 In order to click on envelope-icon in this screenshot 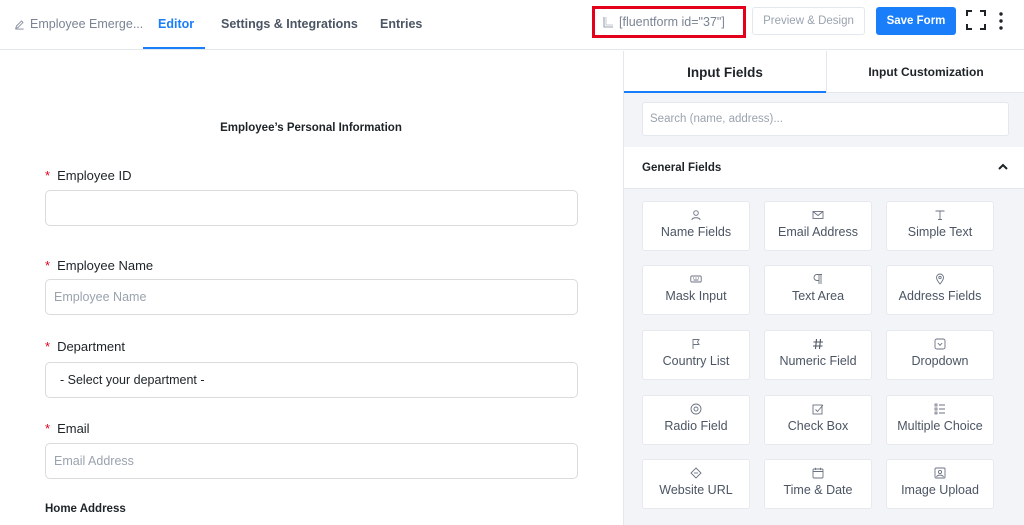, I will do `click(818, 215)`.